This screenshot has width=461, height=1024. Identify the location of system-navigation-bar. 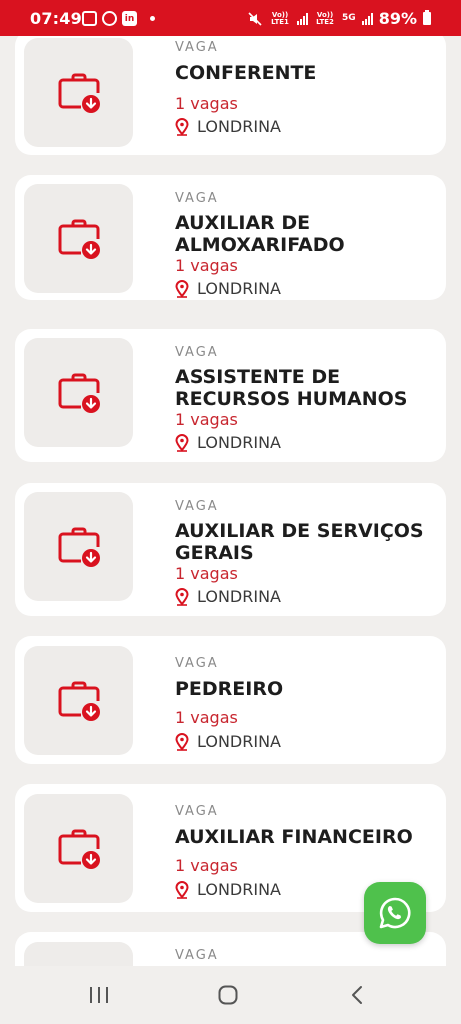
(230, 995).